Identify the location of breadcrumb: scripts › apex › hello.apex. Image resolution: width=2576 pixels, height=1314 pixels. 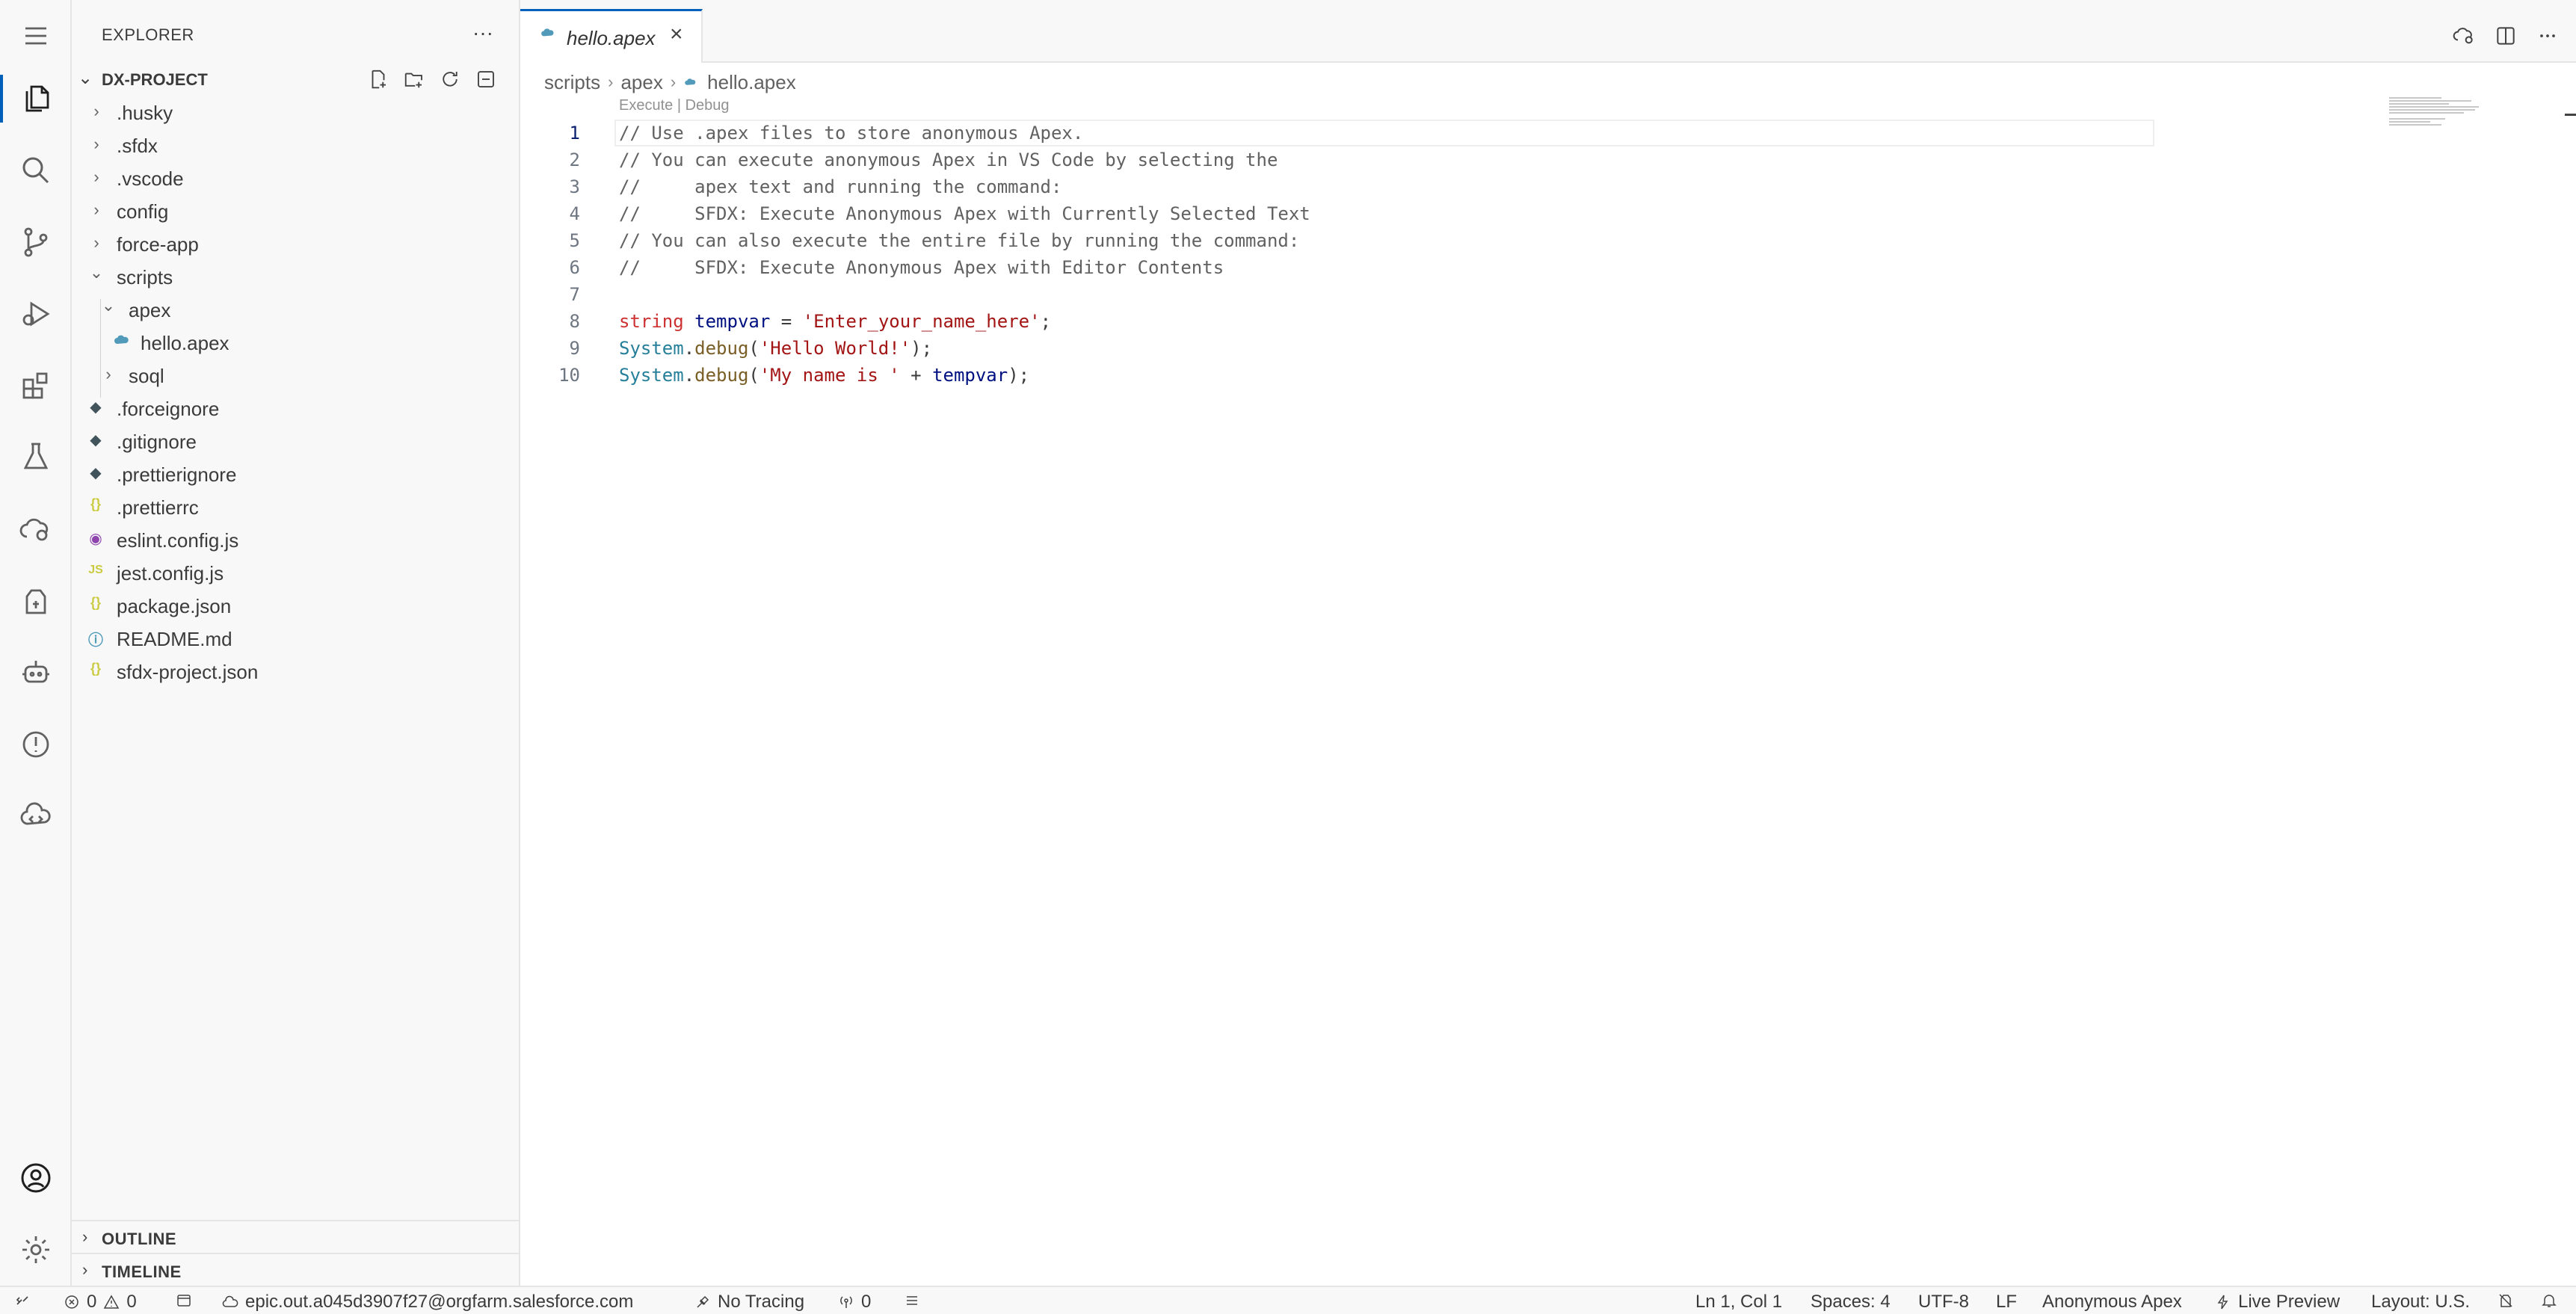
(670, 82).